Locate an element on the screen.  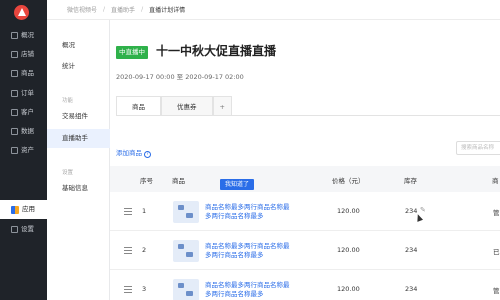
secondary-nav: 概况 统计 功能 交易组件 直播助手 设置 基础信息 is located at coordinates (78, 160).